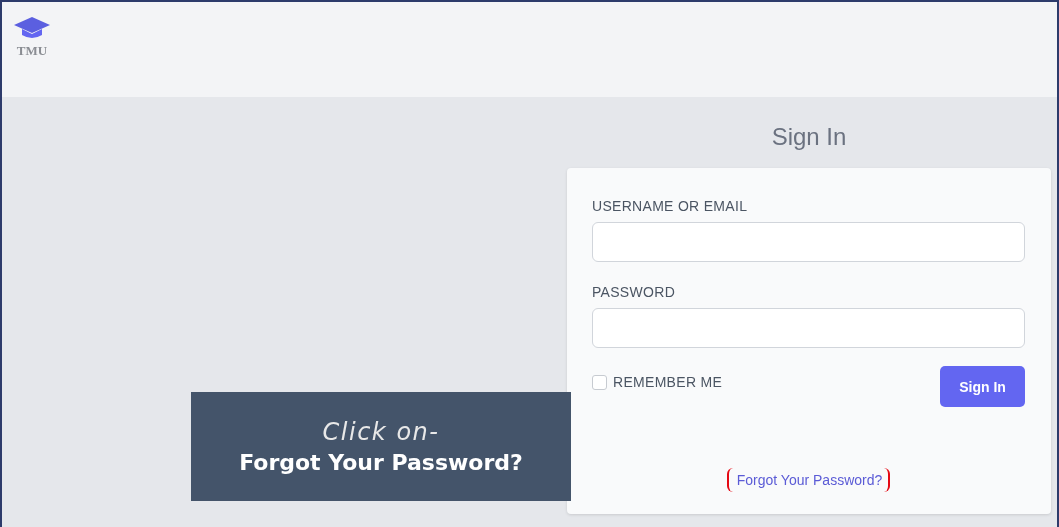  What do you see at coordinates (381, 432) in the screenshot?
I see `callout-text: Click on-` at bounding box center [381, 432].